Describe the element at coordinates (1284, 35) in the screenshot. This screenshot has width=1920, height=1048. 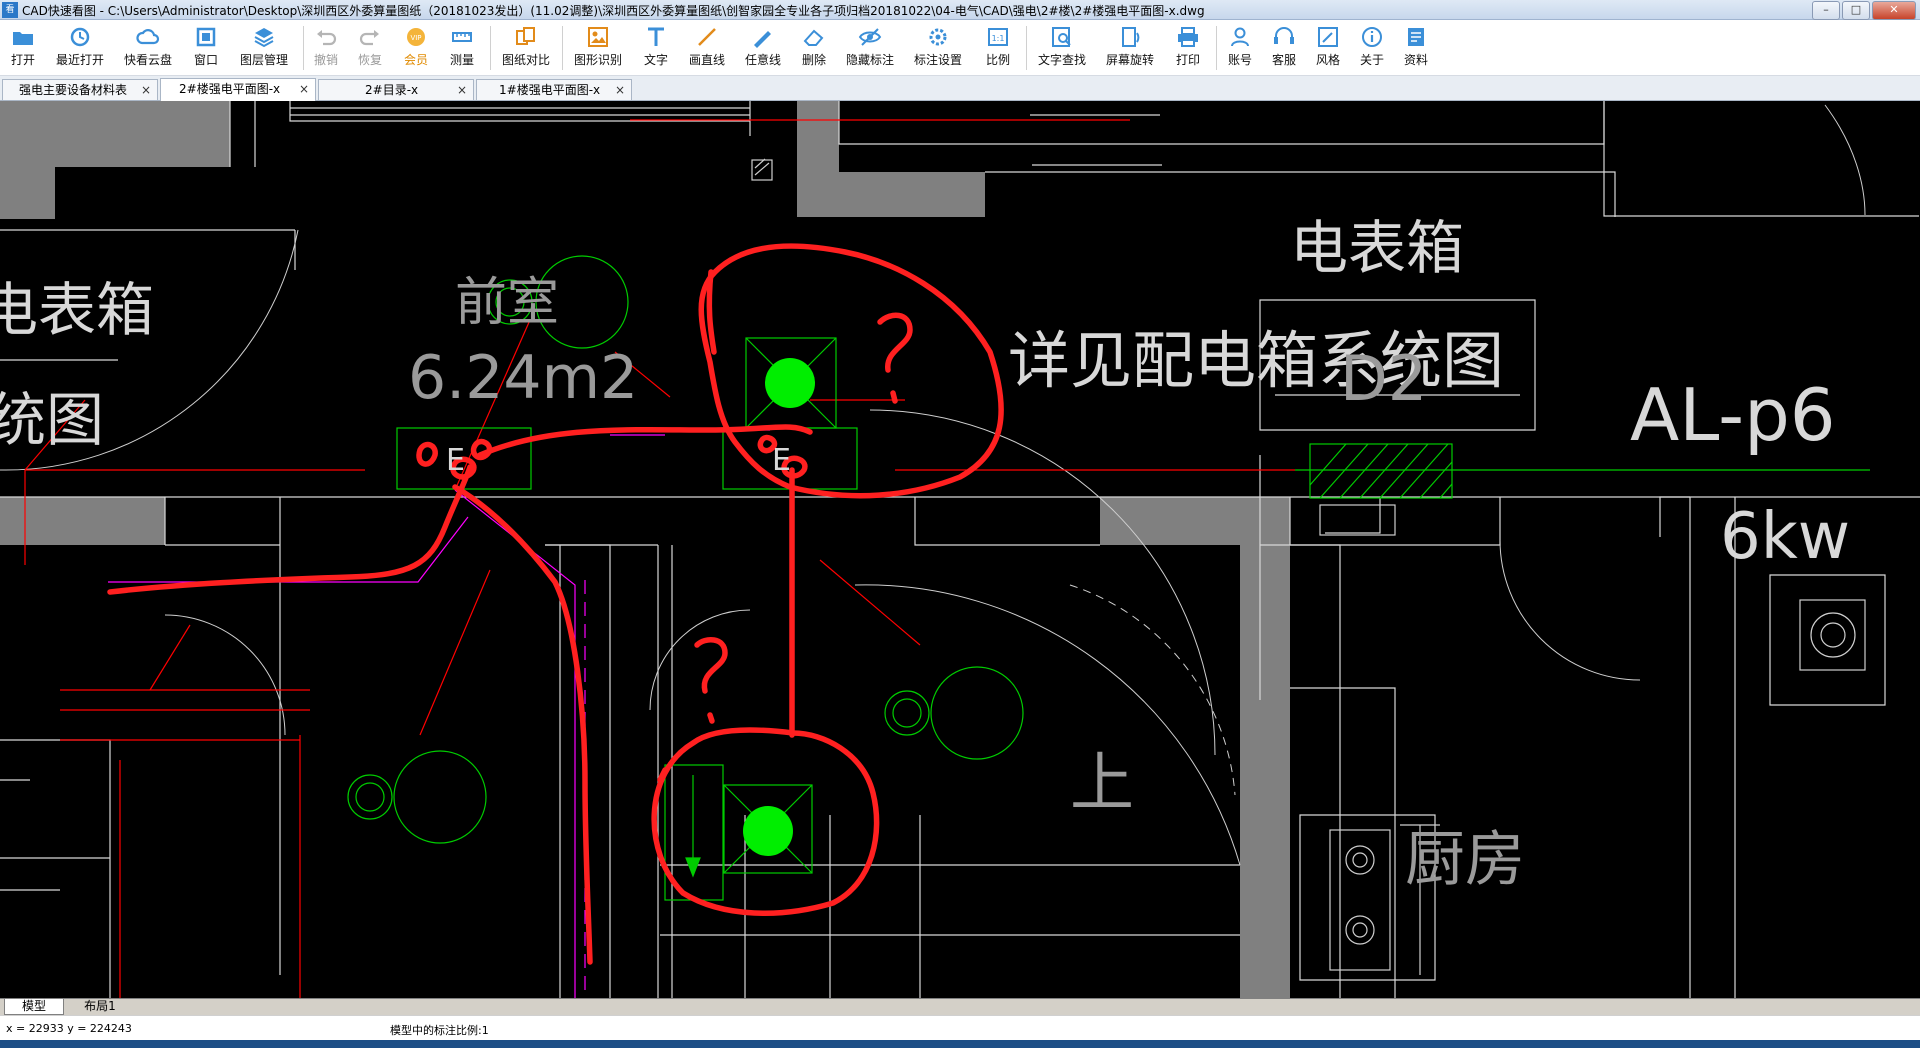
I see `support-icon` at that location.